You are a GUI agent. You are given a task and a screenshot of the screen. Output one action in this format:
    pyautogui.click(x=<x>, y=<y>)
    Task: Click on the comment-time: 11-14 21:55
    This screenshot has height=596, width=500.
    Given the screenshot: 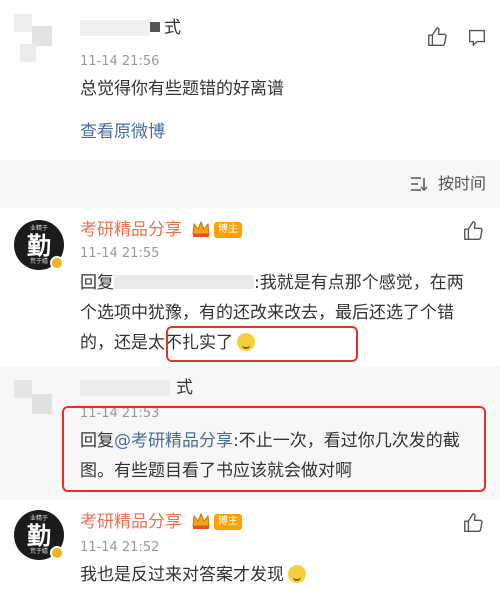 What is the action you would take?
    pyautogui.click(x=120, y=253)
    